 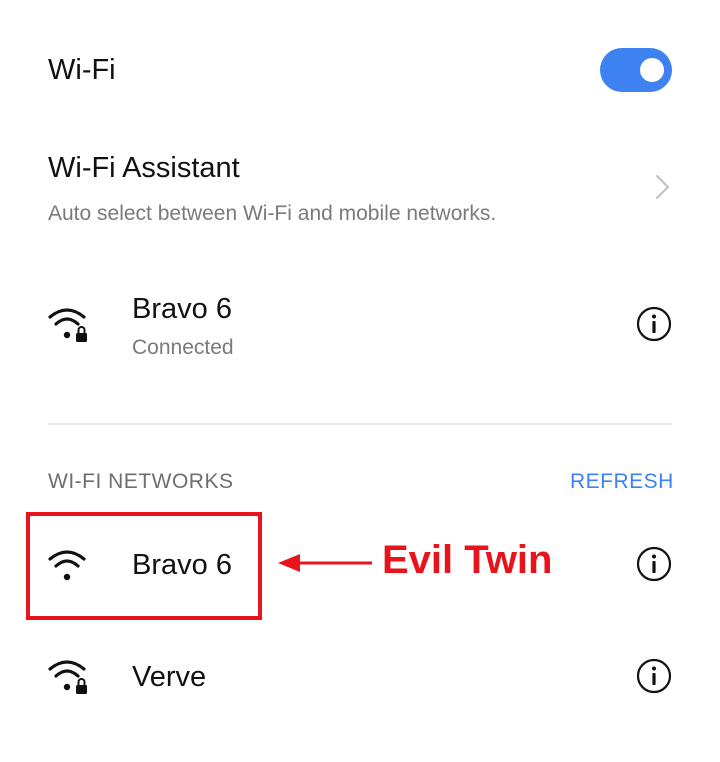 I want to click on wifi-toggle, so click(x=636, y=70).